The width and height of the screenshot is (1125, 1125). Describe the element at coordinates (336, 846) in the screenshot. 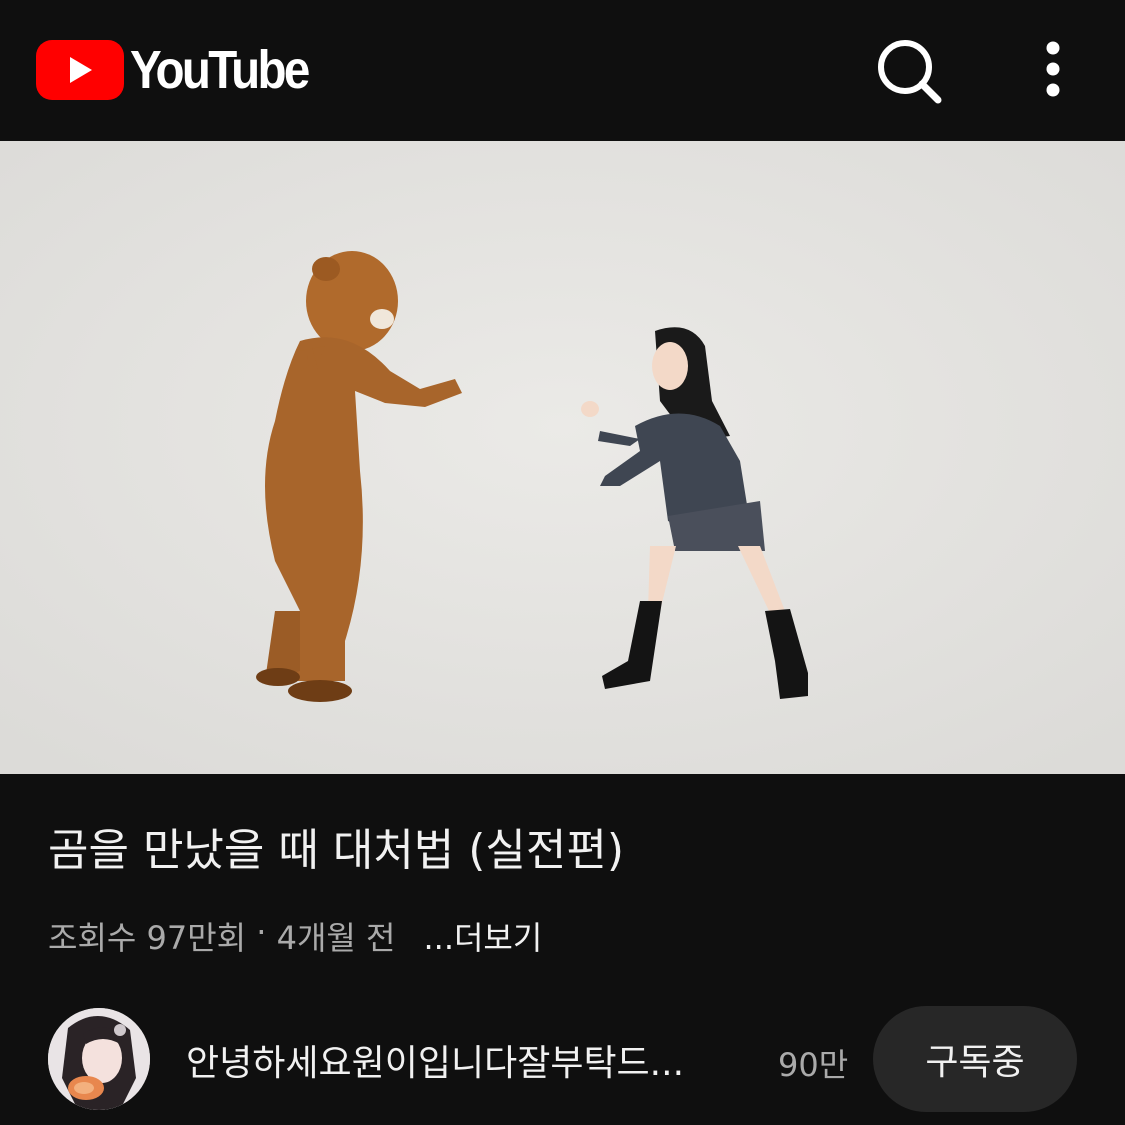

I see `video-title: 곰을 만났을 때 대처법 (실전편)` at that location.